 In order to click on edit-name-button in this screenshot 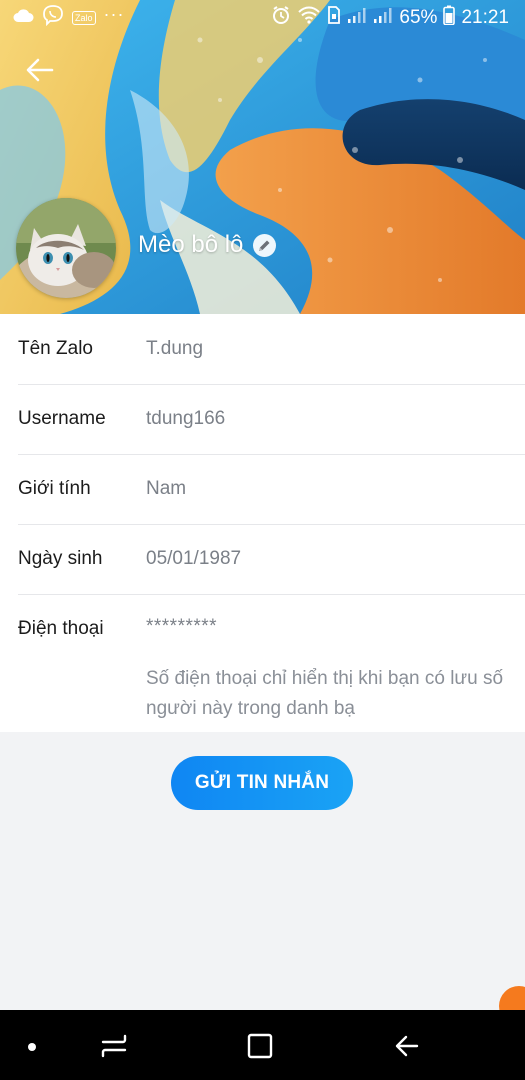, I will do `click(265, 245)`.